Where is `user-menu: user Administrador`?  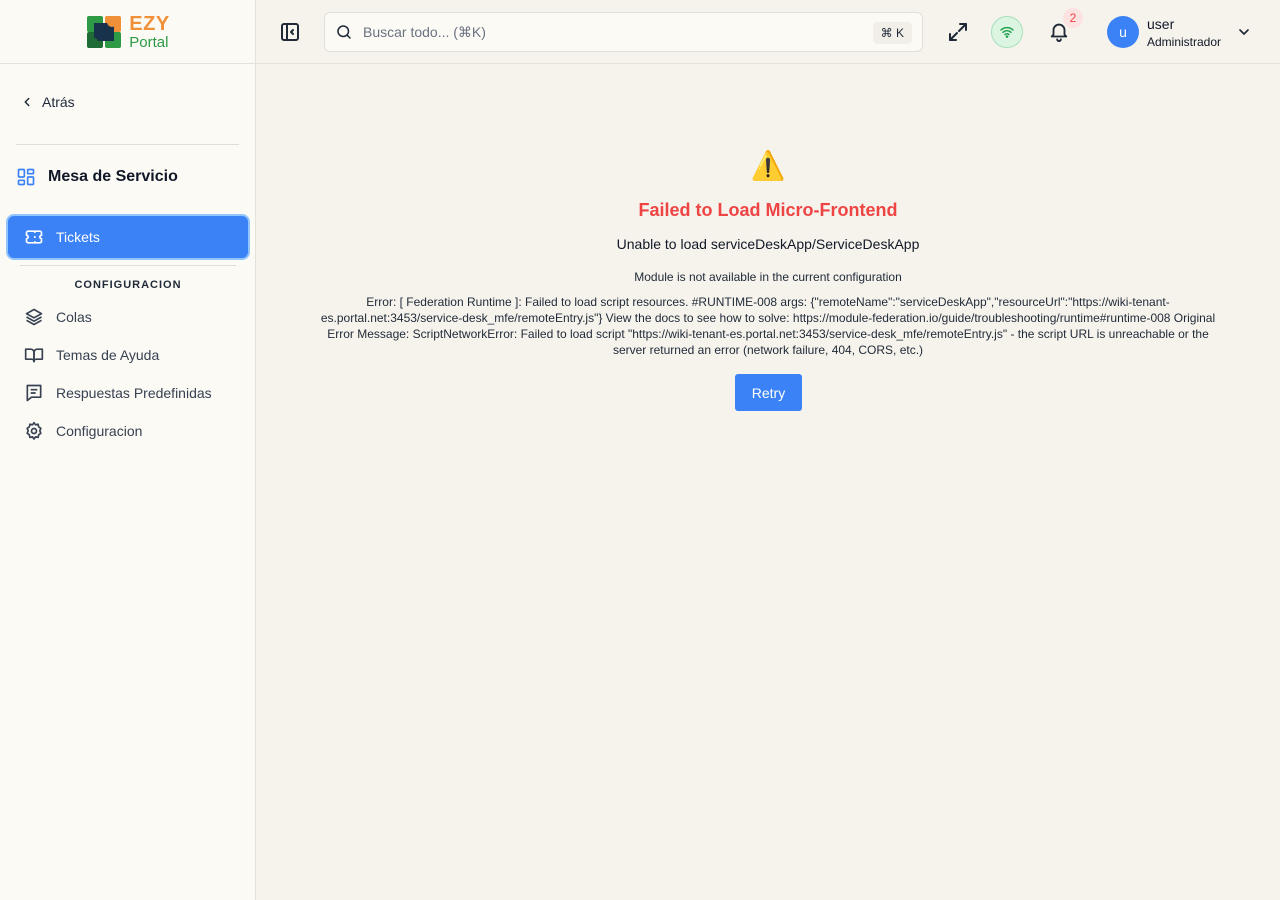
user-menu: user Administrador is located at coordinates (1184, 32).